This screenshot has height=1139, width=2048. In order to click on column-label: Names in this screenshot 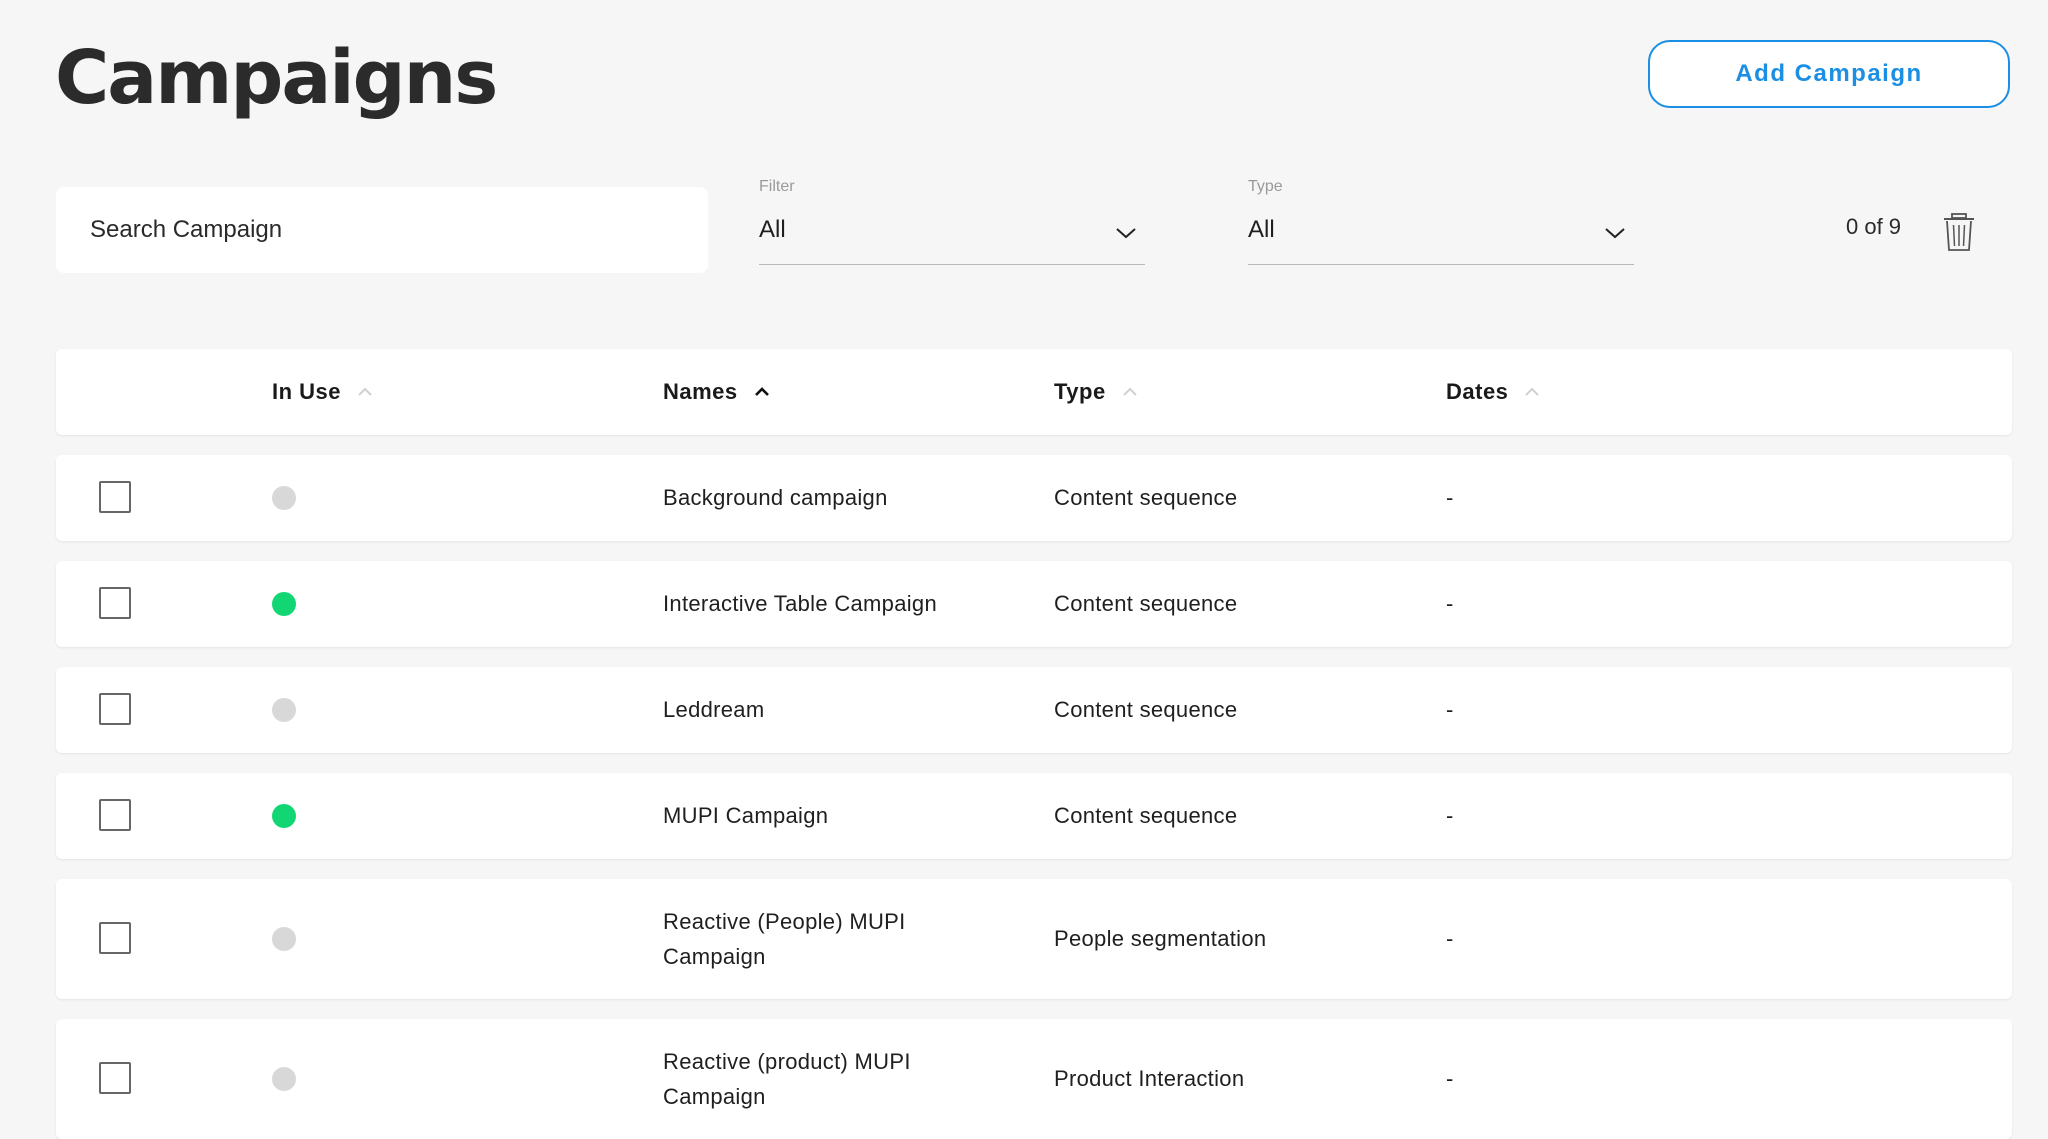, I will do `click(700, 391)`.